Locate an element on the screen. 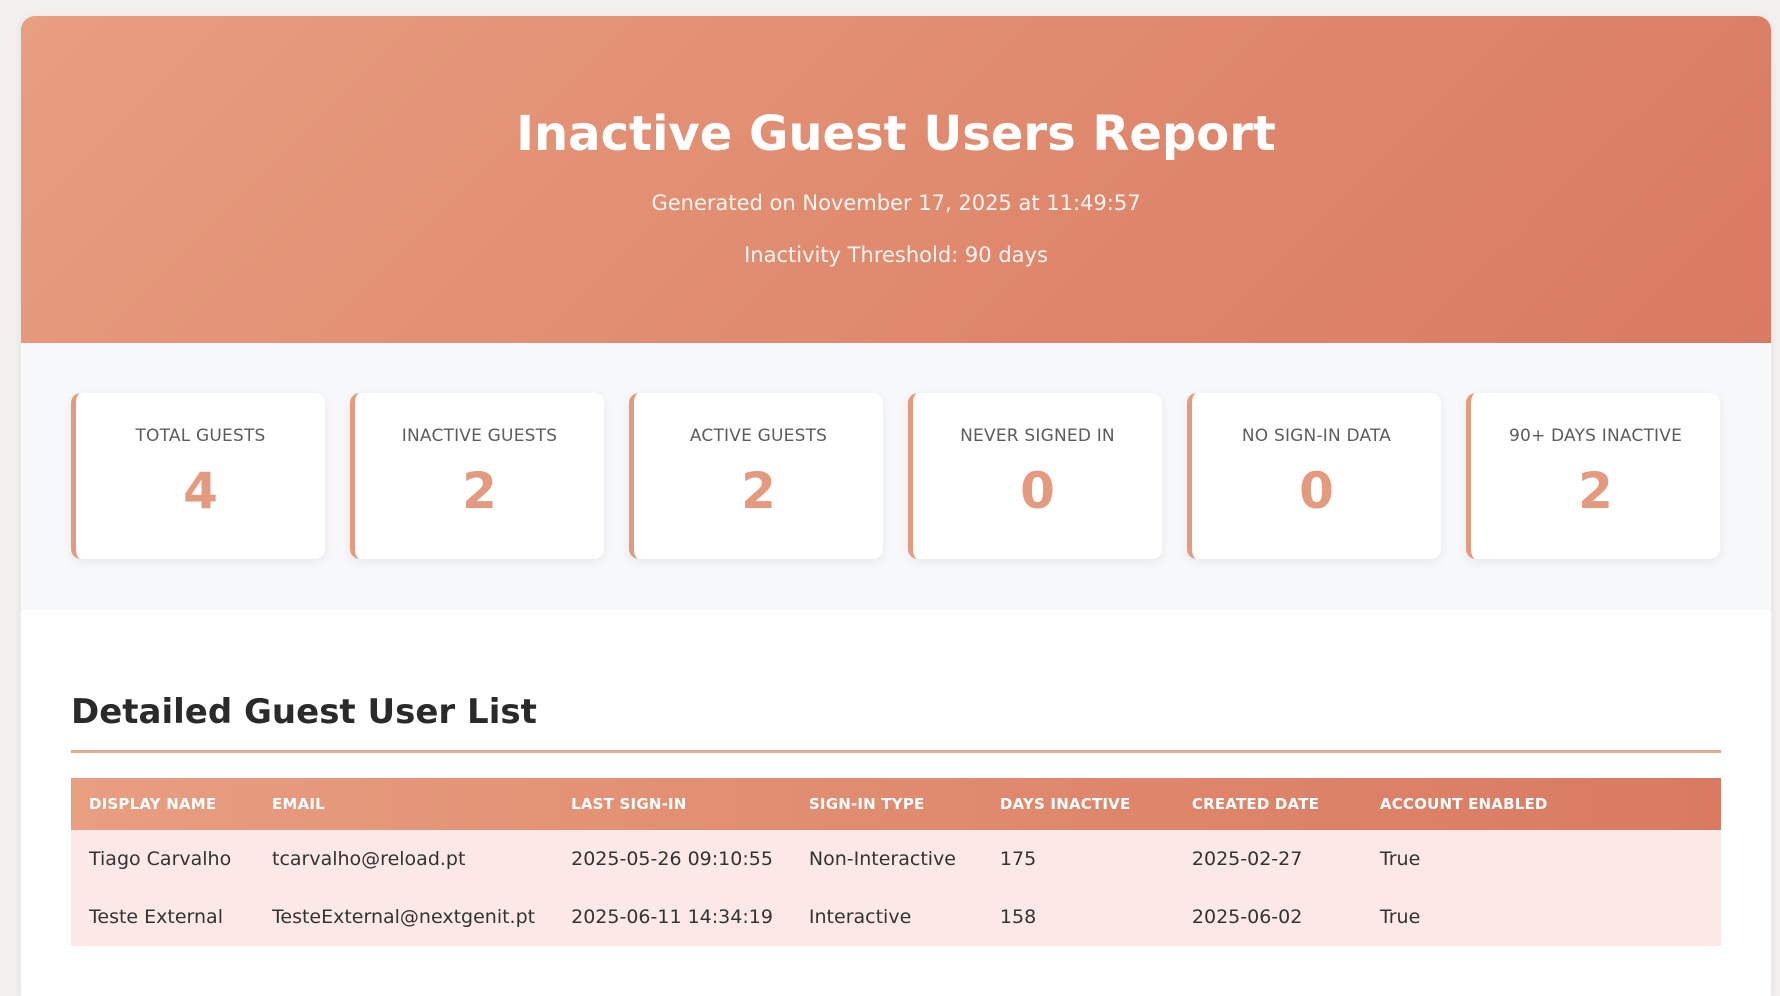  cell-last-sign-in: 2025-06-11 14:34:19 is located at coordinates (672, 917).